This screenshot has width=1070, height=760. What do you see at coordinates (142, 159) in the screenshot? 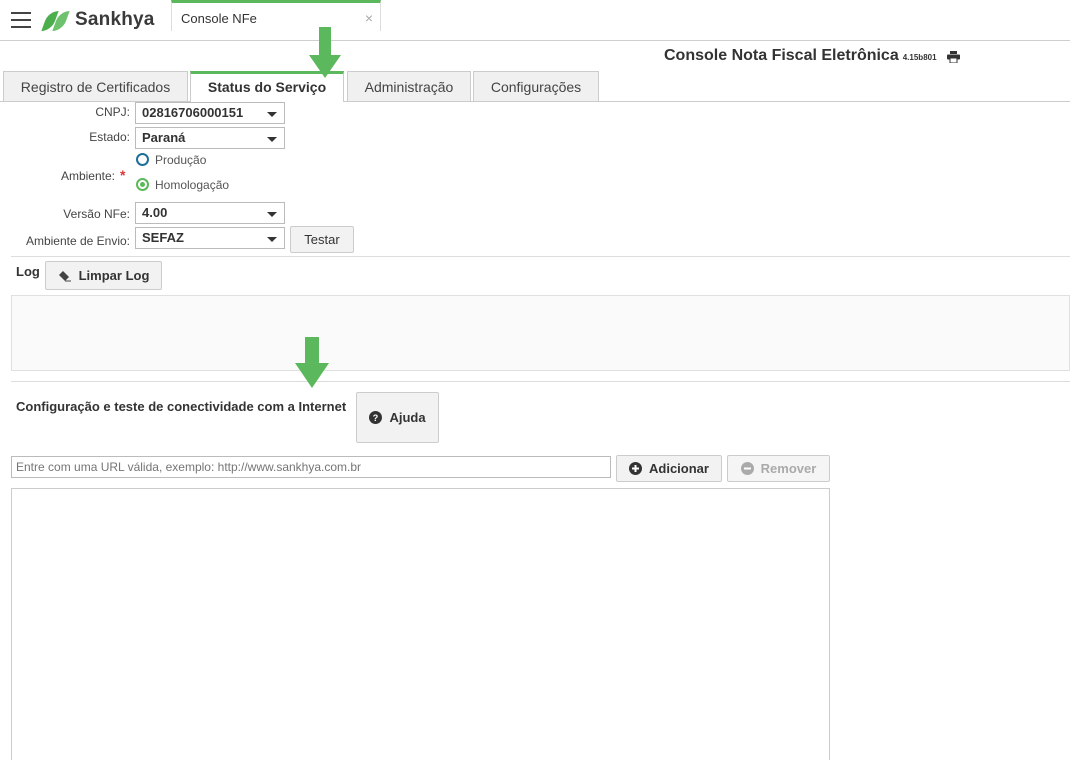
I see `radio-producao` at bounding box center [142, 159].